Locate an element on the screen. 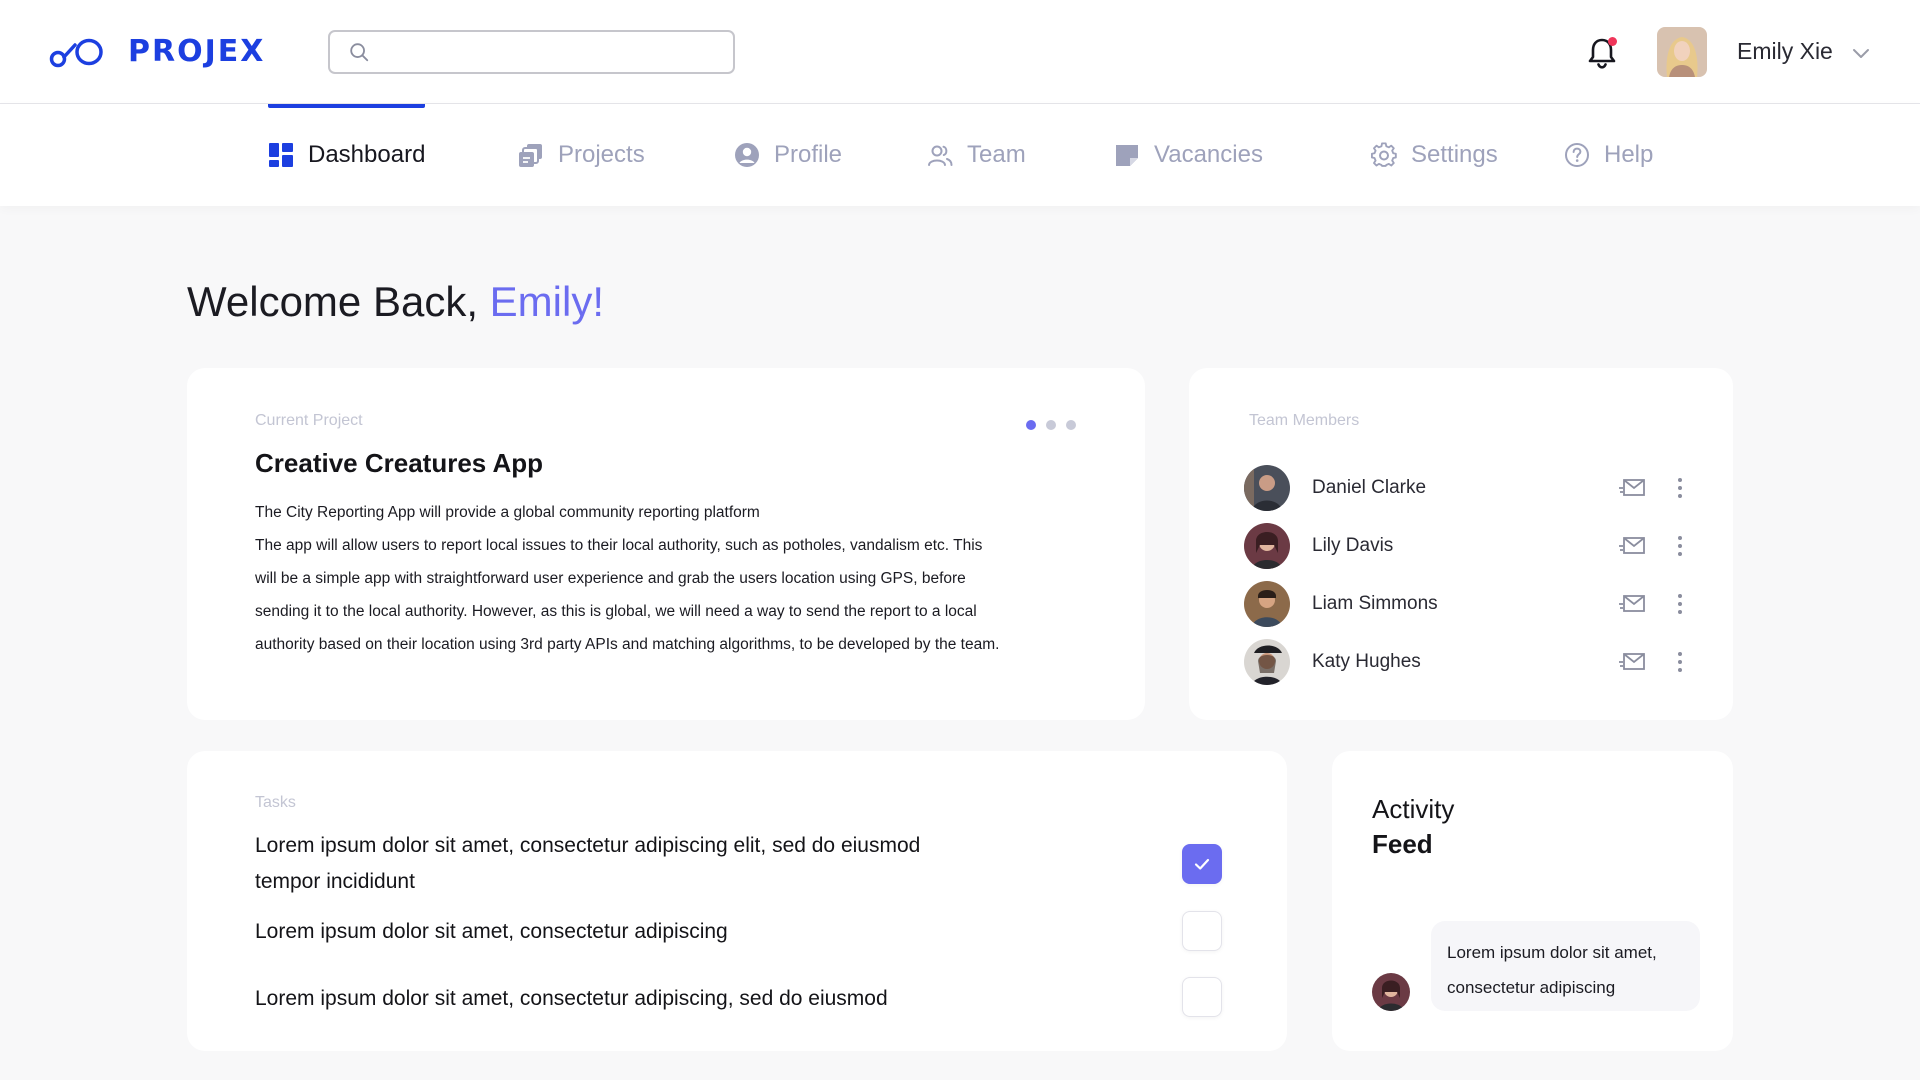 This screenshot has width=1920, height=1080. tab-profile: Profile is located at coordinates (788, 155).